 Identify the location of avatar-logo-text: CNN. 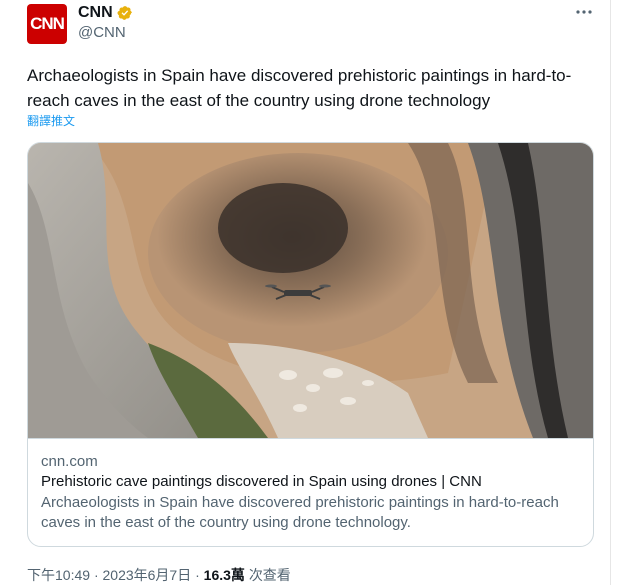
(47, 23).